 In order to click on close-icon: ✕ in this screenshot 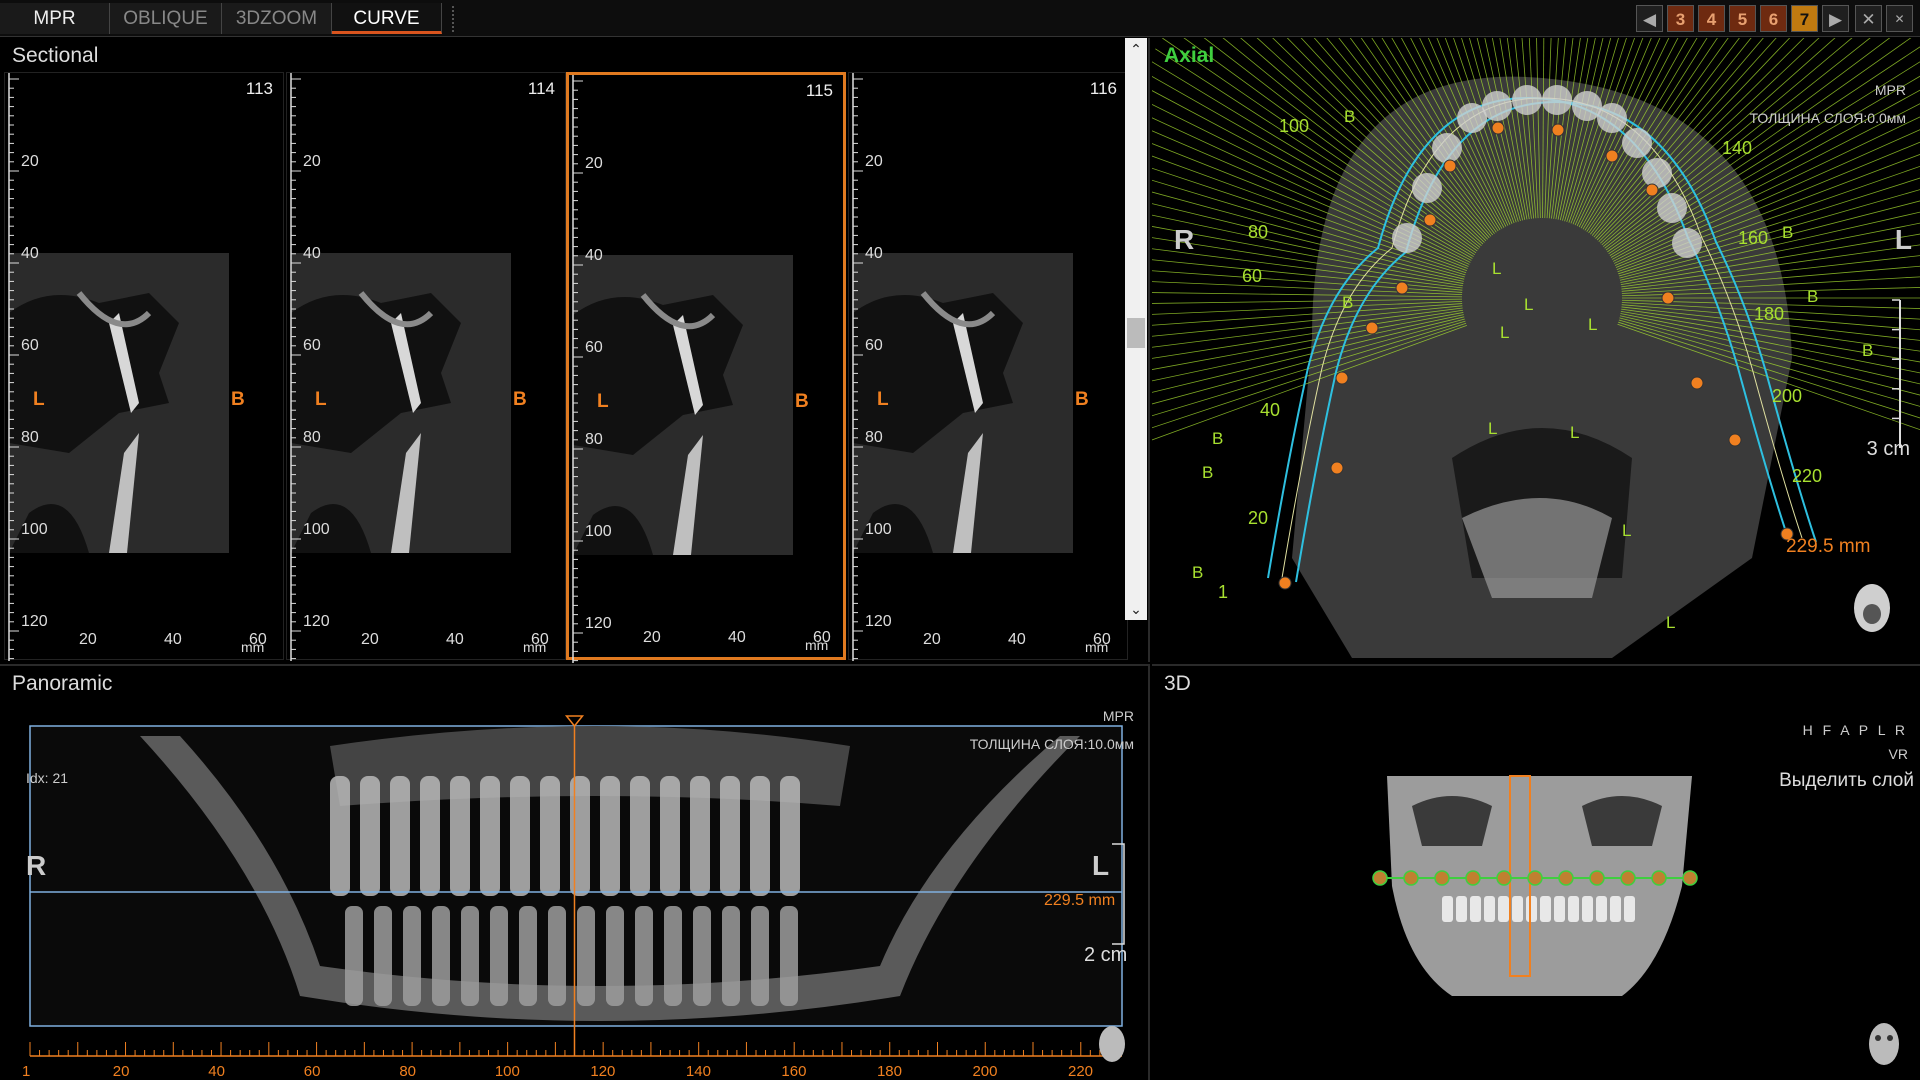, I will do `click(1868, 19)`.